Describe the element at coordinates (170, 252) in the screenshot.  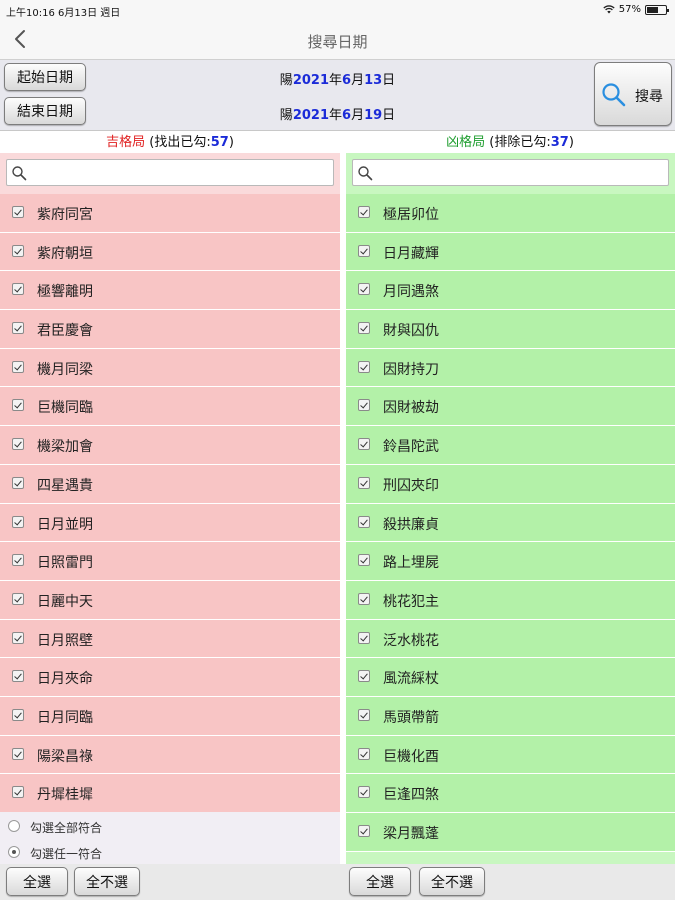
I see `list-item: 紫府朝垣` at that location.